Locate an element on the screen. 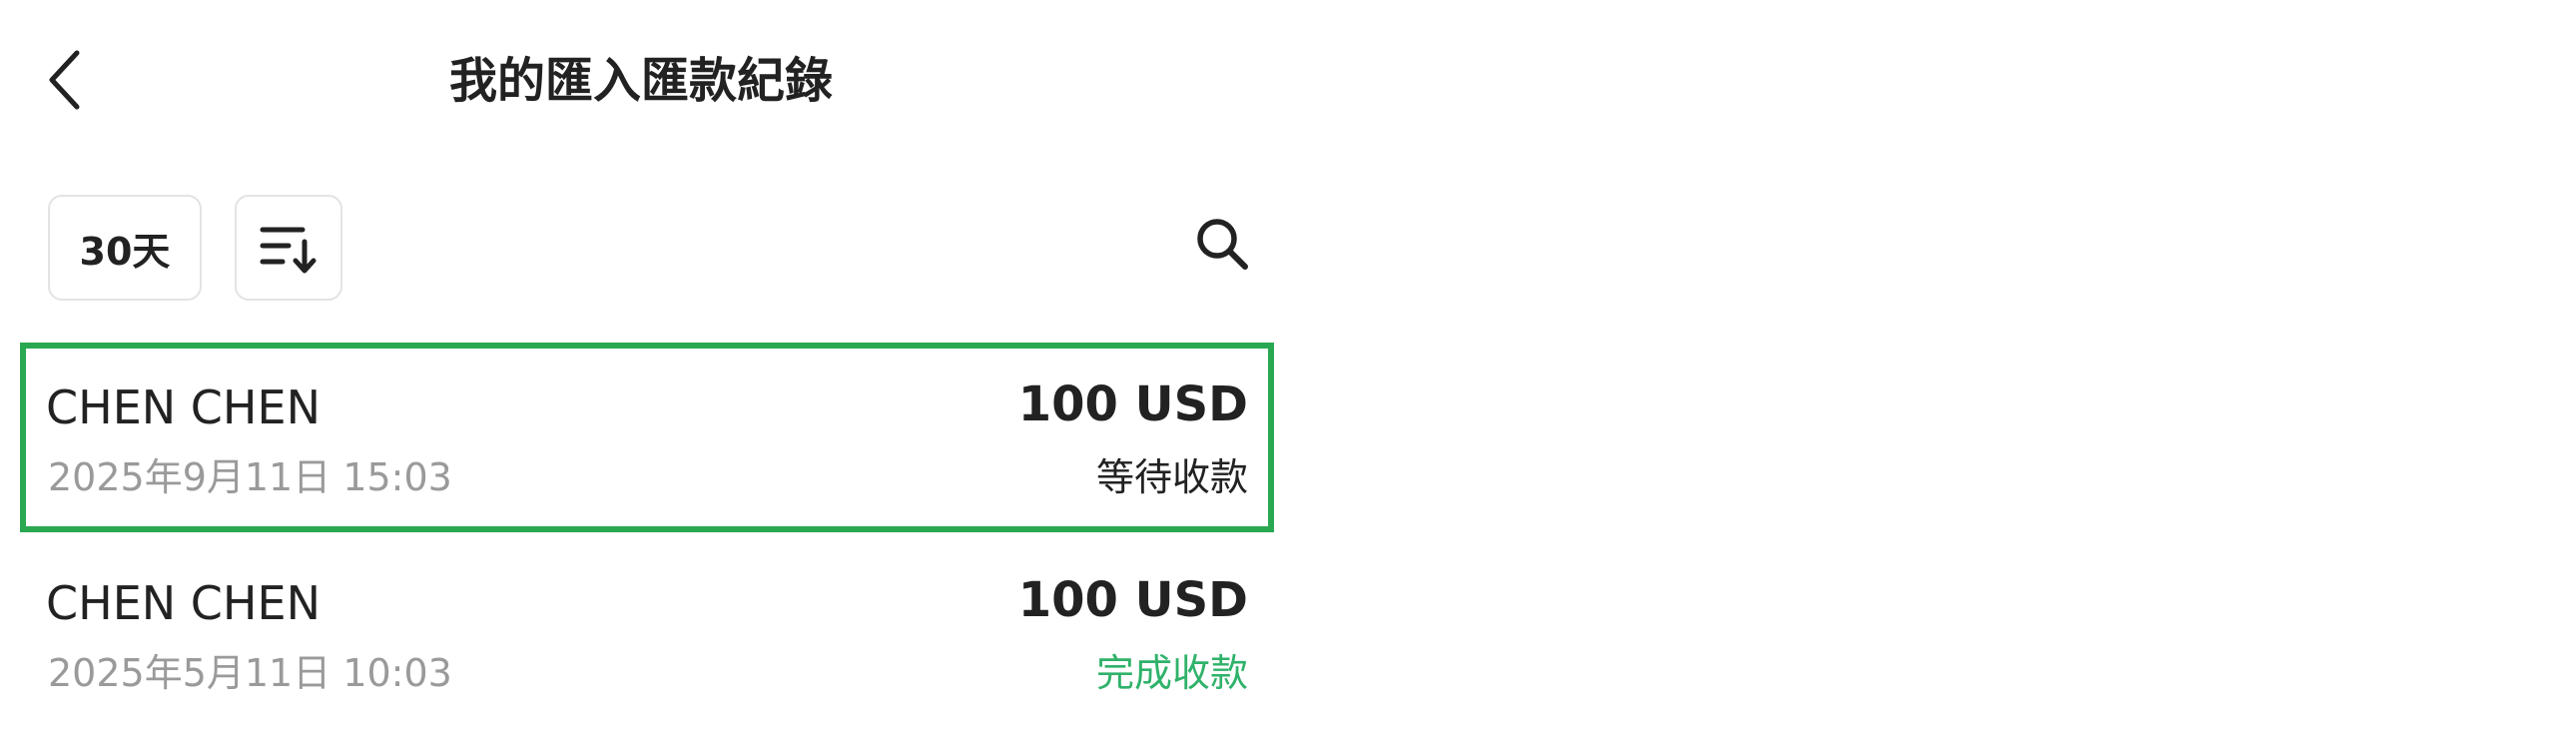 Image resolution: width=2576 pixels, height=749 pixels. record-row: CHEN CHEN 2025年5月11日 10:03 100 USD 完成收款 is located at coordinates (647, 633).